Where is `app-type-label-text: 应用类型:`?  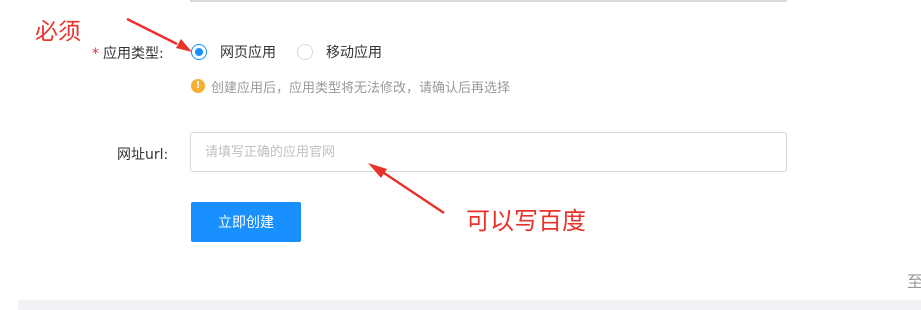
app-type-label-text: 应用类型: is located at coordinates (133, 54).